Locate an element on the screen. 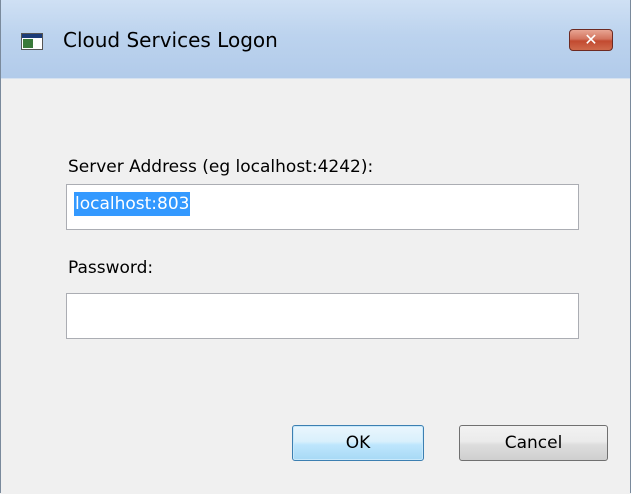  ok-button: OK is located at coordinates (358, 443).